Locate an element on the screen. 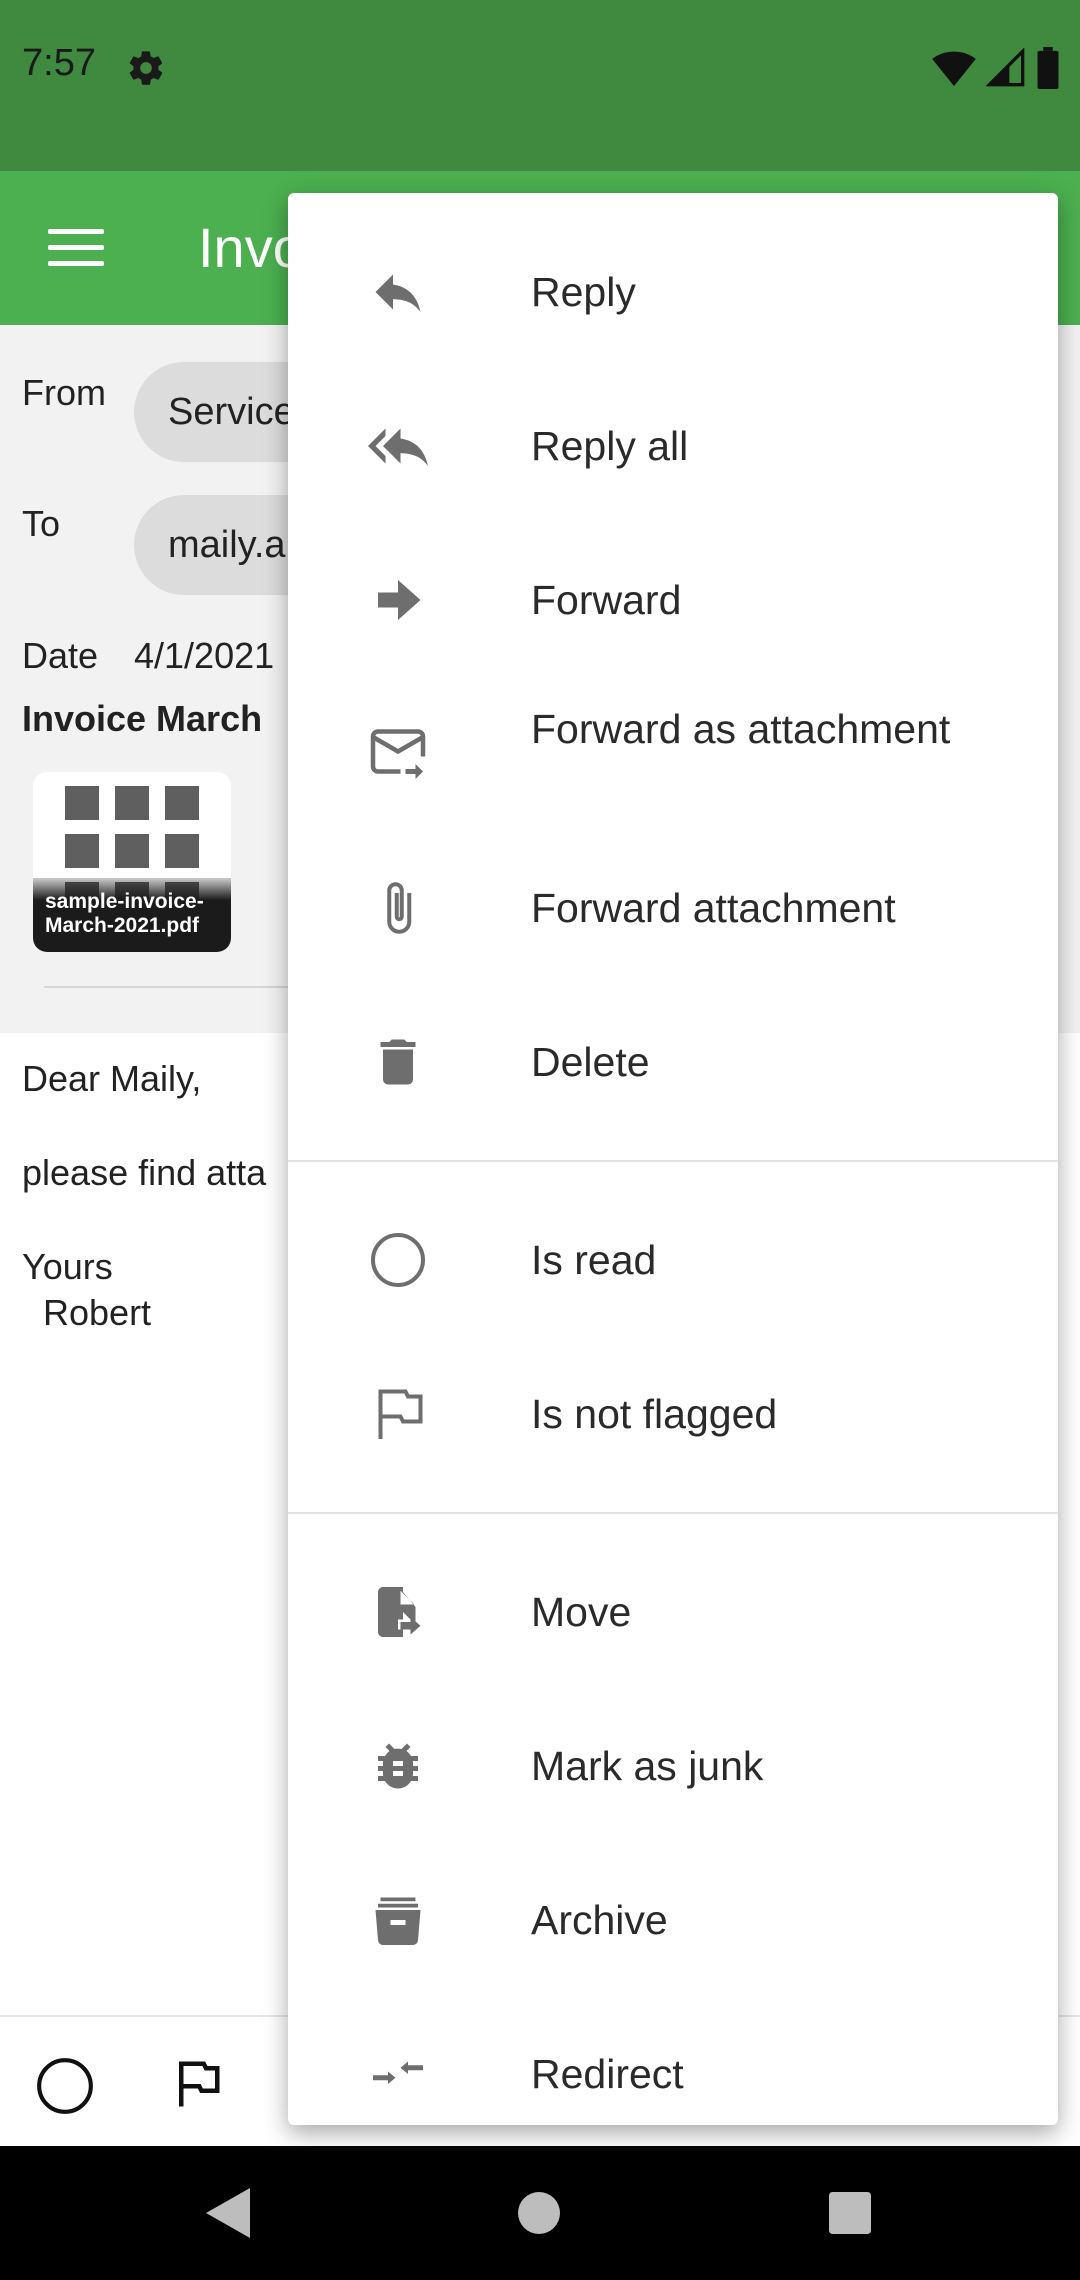  menu-item-label: Mark as junk is located at coordinates (647, 1766).